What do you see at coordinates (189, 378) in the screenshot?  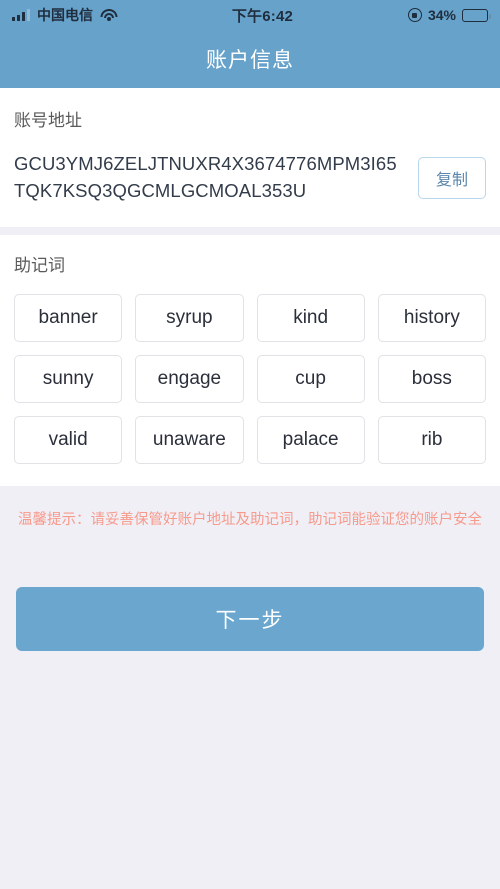 I see `mnemonic-word-chip: engage` at bounding box center [189, 378].